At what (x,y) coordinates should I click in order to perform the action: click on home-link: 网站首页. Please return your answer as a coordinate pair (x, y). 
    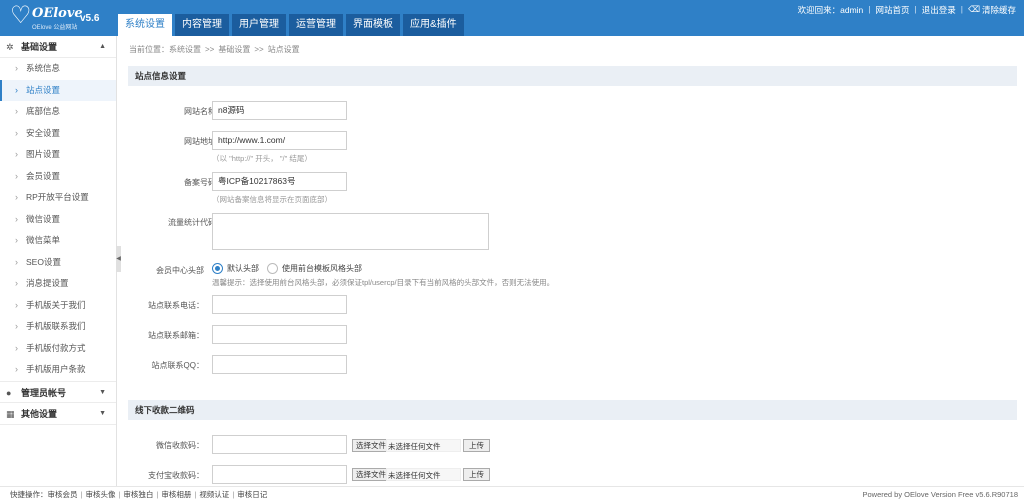
    Looking at the image, I should click on (892, 10).